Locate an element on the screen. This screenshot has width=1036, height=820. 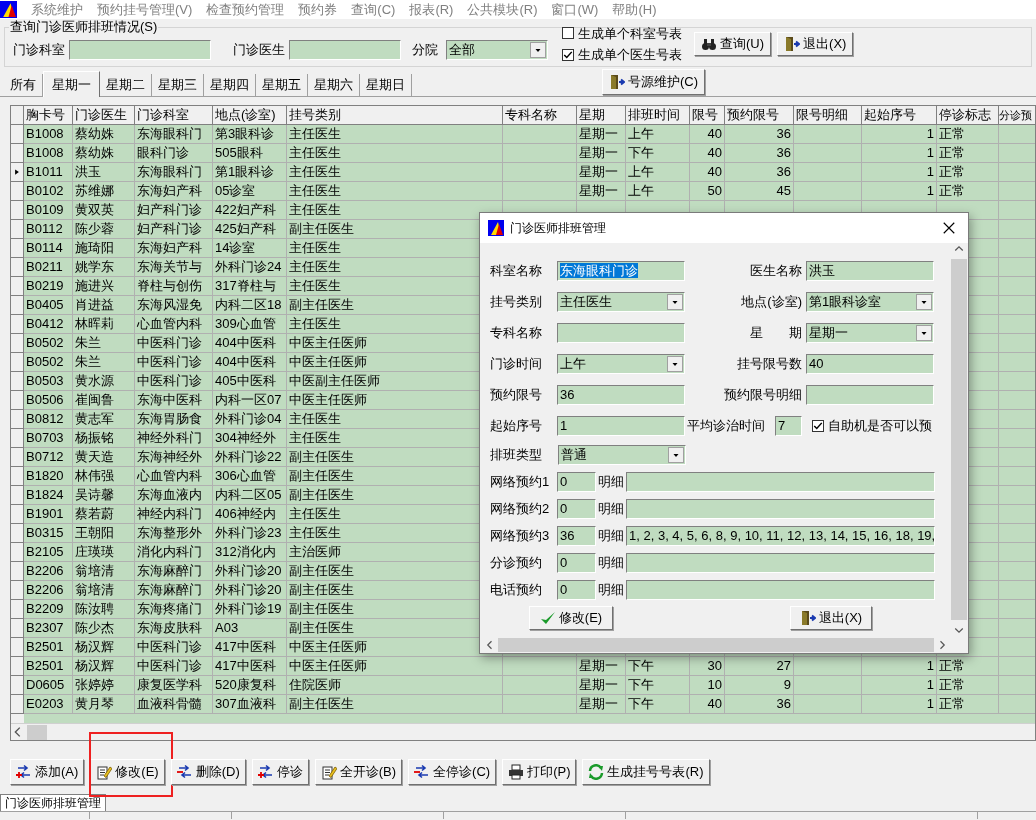
column-header: 起始序号 is located at coordinates (899, 115).